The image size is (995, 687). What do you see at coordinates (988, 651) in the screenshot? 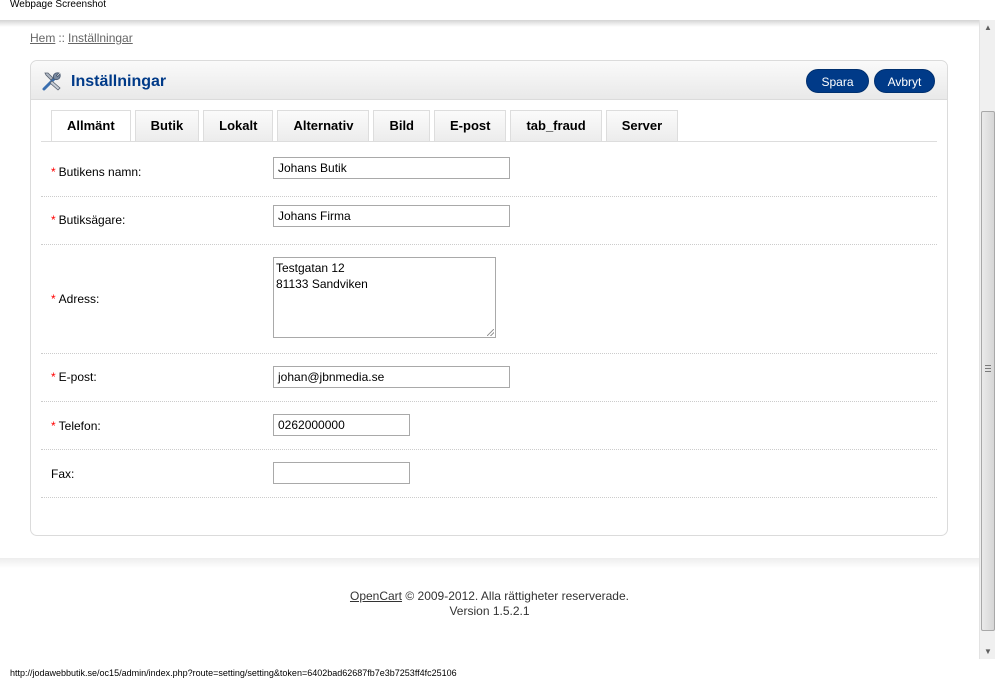
I see `scroll-down-icon: ▼` at bounding box center [988, 651].